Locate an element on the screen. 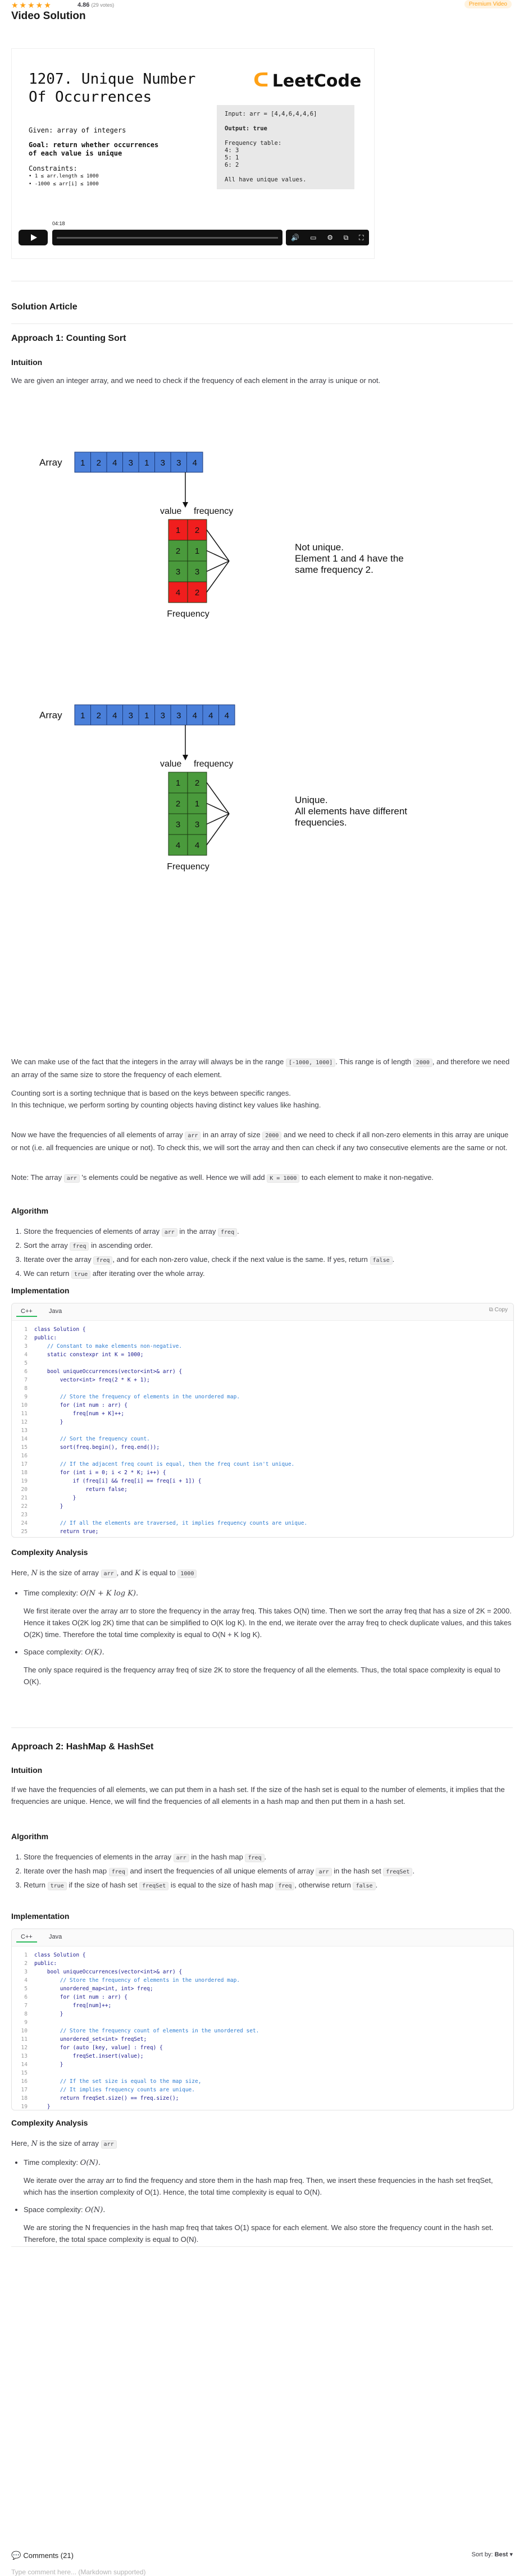 This screenshot has height=2576, width=524. code-line: public: is located at coordinates (45, 1338).